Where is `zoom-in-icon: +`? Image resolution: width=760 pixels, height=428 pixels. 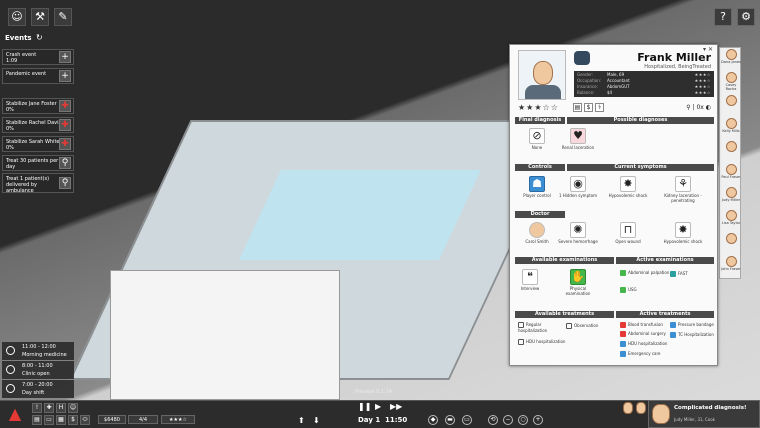
zoom-in-icon: + is located at coordinates (538, 420).